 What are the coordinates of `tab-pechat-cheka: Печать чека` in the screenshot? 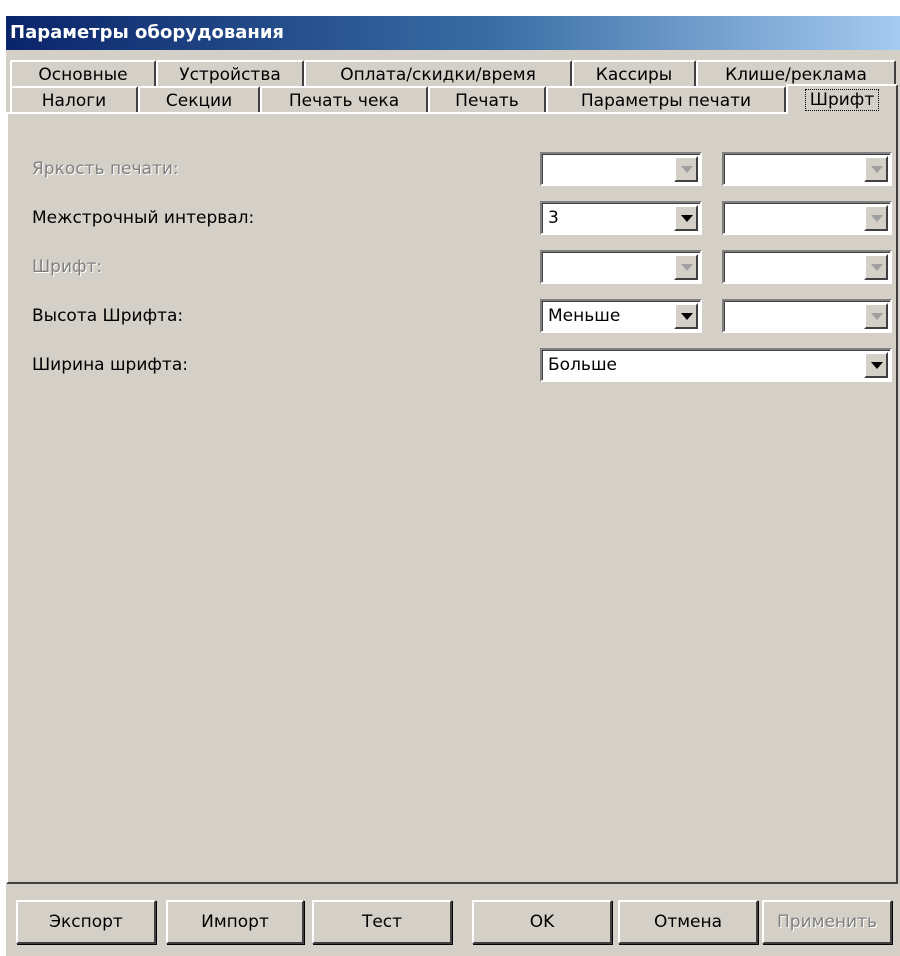 It's located at (344, 99).